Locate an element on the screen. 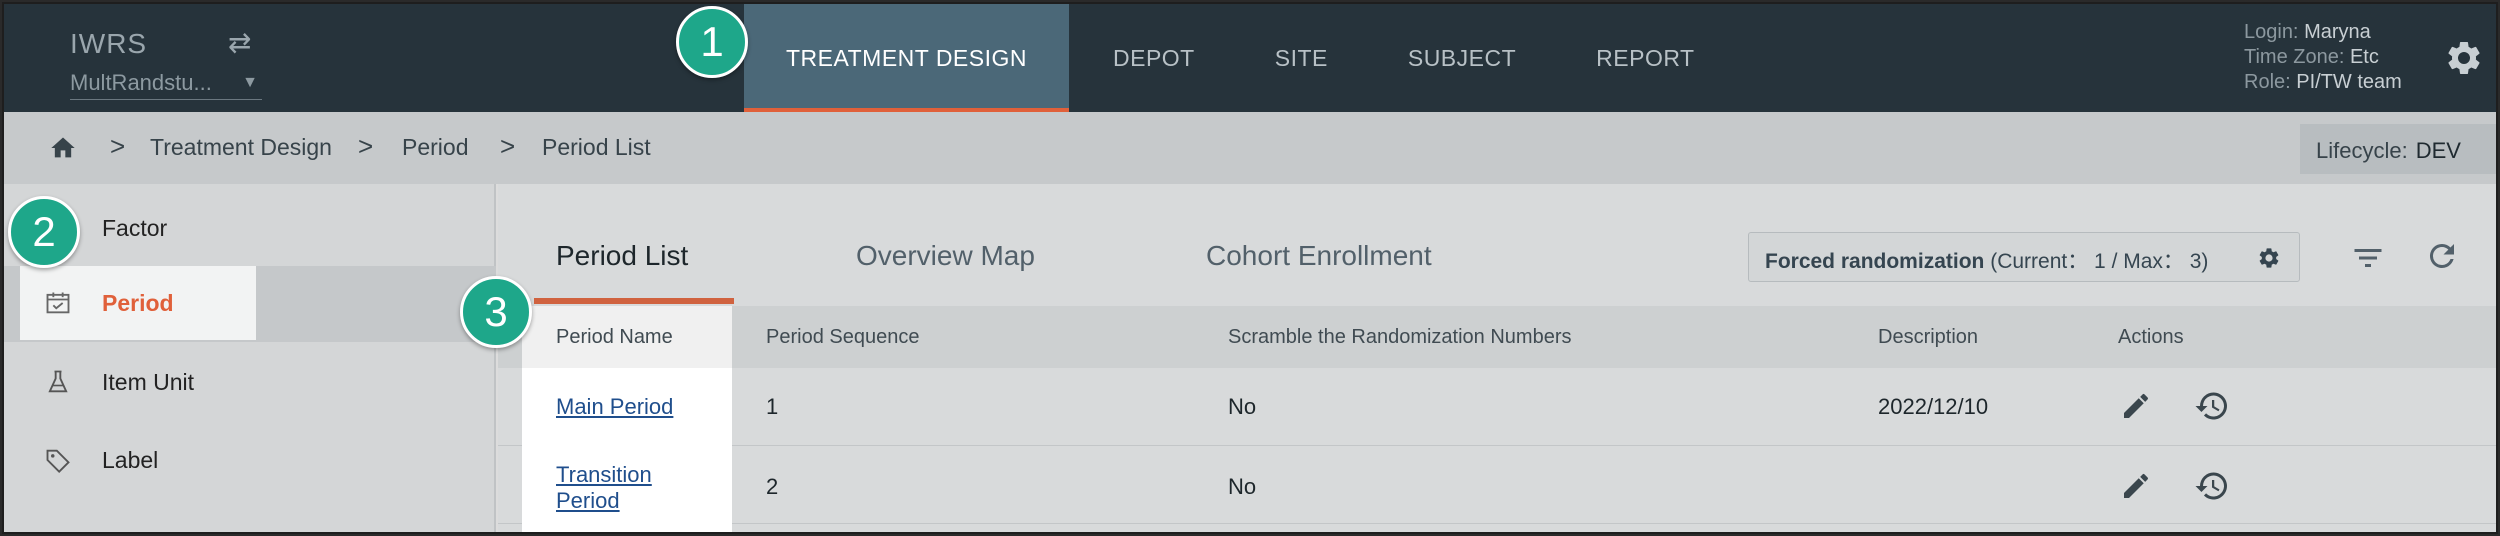 The image size is (2500, 536). column-header-period-name: Period Name is located at coordinates (614, 337).